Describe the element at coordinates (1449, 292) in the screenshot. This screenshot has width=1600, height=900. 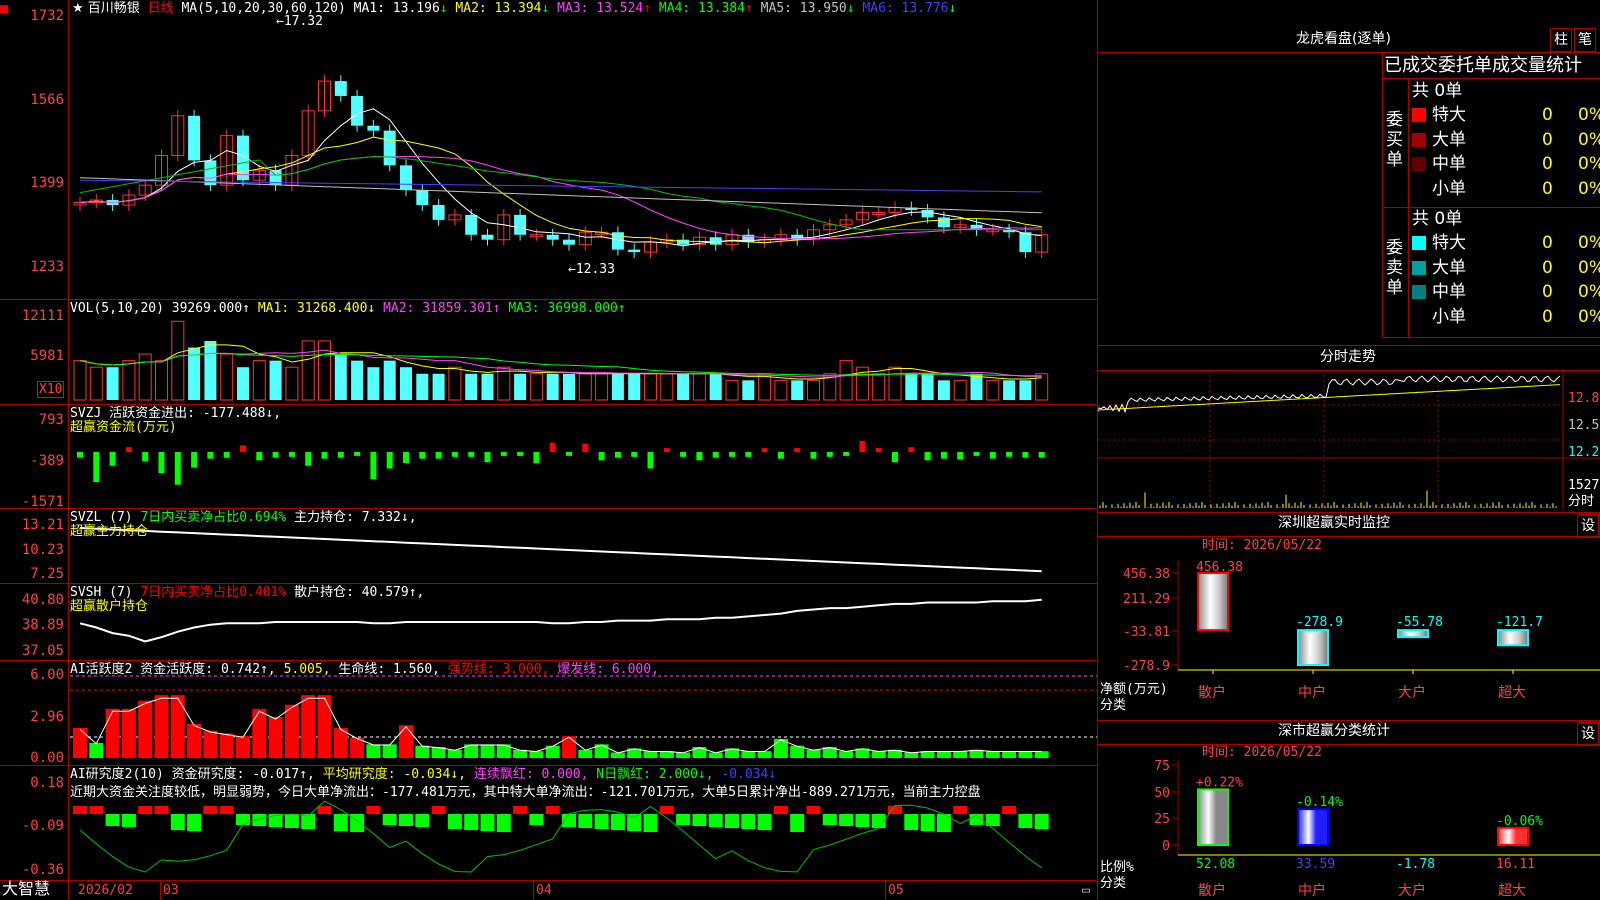
I see `order-type: 中单` at that location.